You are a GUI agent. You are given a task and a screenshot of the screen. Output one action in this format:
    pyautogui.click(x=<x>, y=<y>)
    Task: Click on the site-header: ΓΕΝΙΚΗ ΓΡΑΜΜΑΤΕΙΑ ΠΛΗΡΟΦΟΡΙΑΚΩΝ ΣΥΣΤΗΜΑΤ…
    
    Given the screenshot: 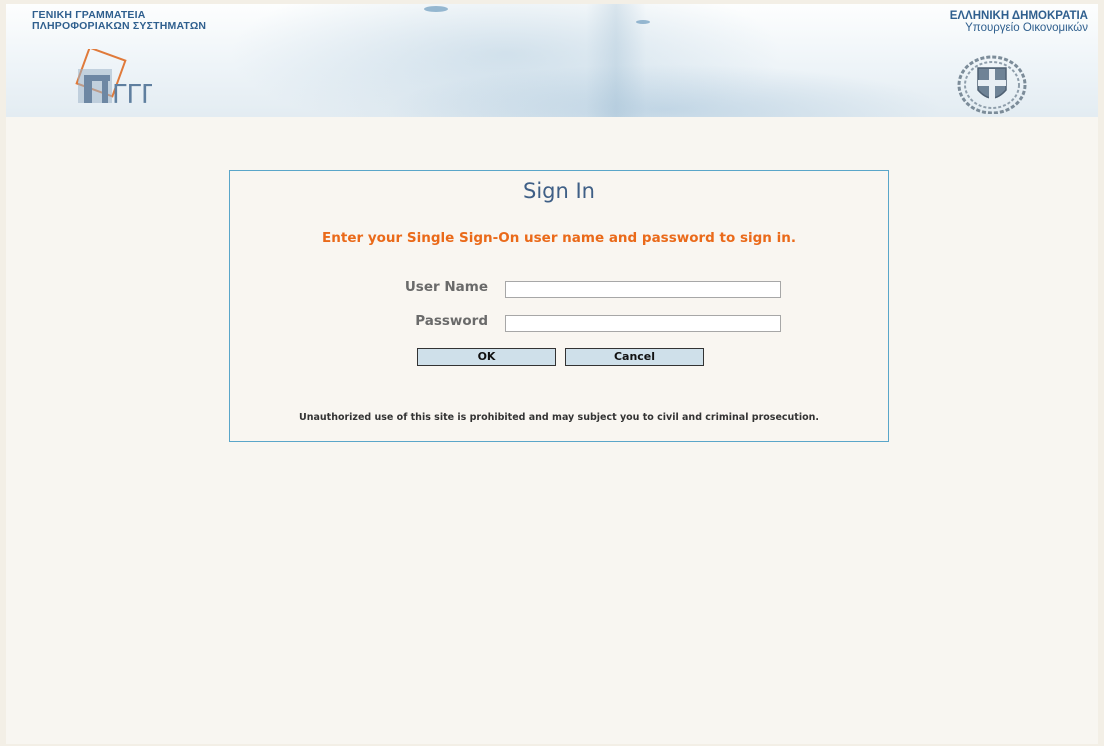 What is the action you would take?
    pyautogui.click(x=552, y=60)
    